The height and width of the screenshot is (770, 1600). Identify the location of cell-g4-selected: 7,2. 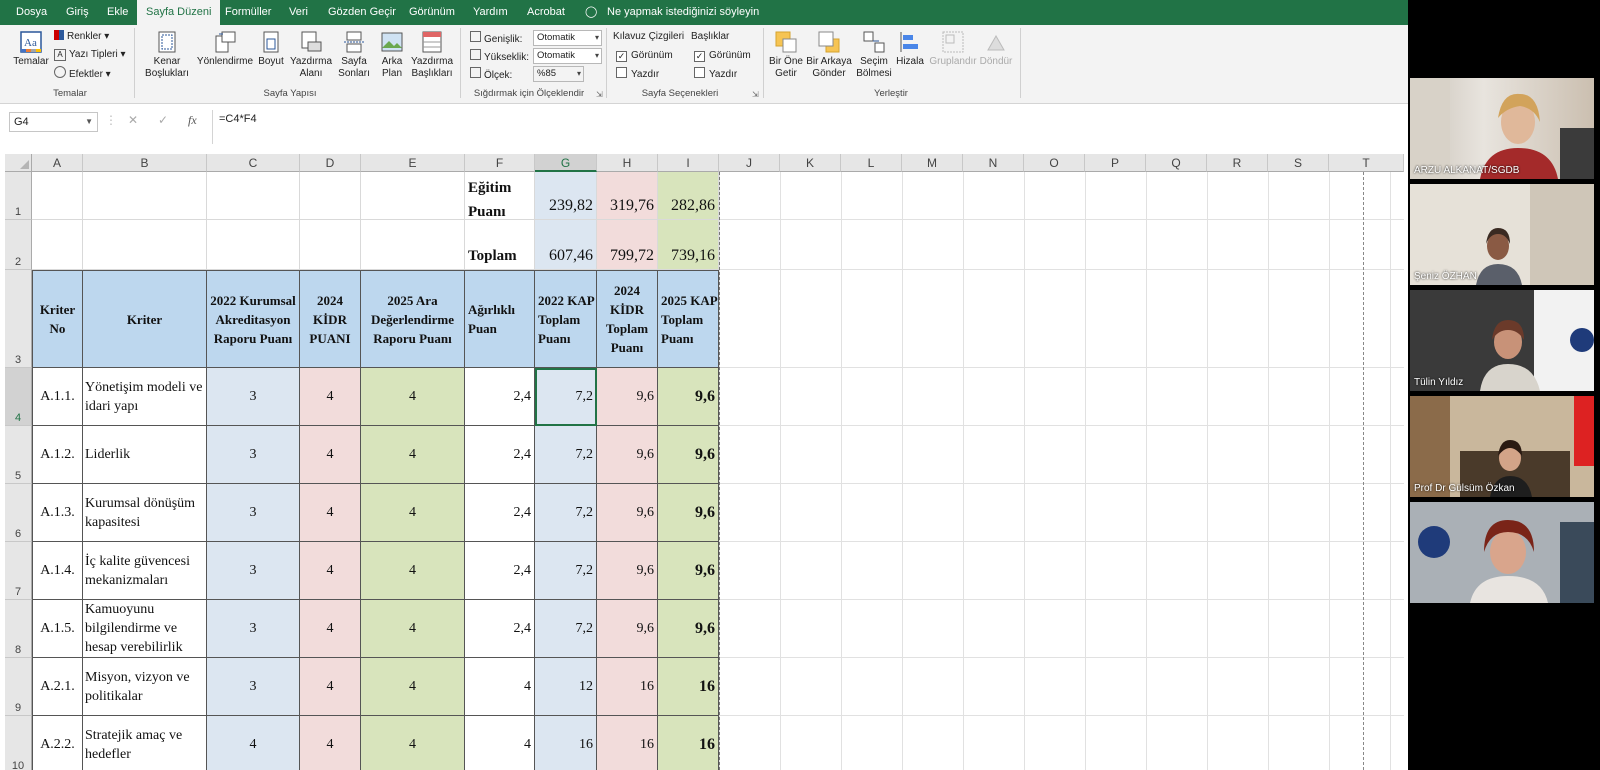
(566, 397).